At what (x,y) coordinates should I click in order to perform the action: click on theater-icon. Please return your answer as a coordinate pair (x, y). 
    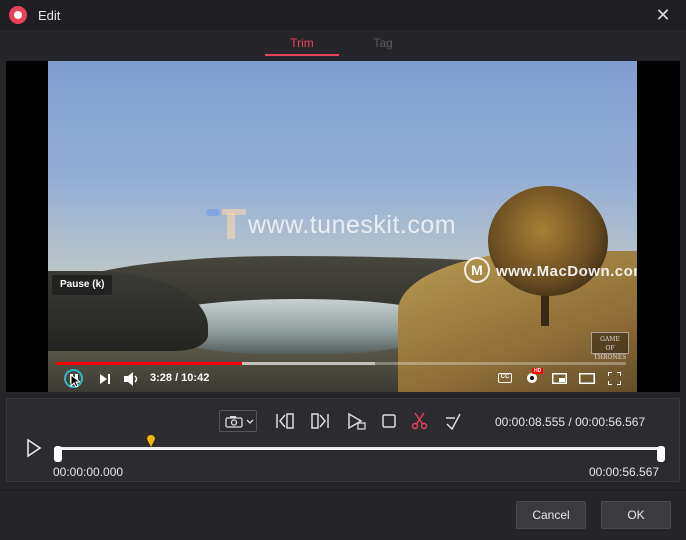
    Looking at the image, I should click on (587, 378).